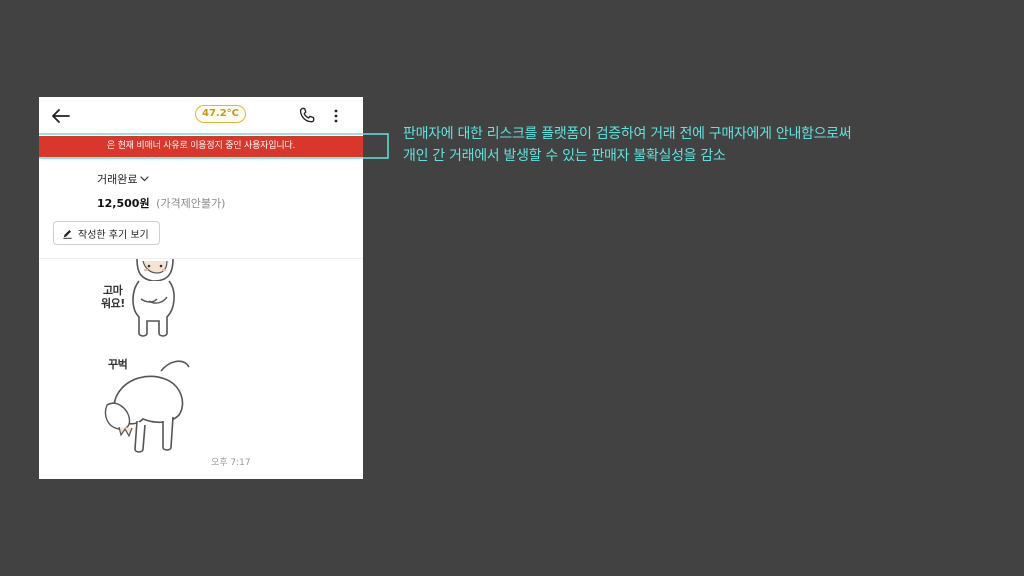  I want to click on call-button, so click(307, 116).